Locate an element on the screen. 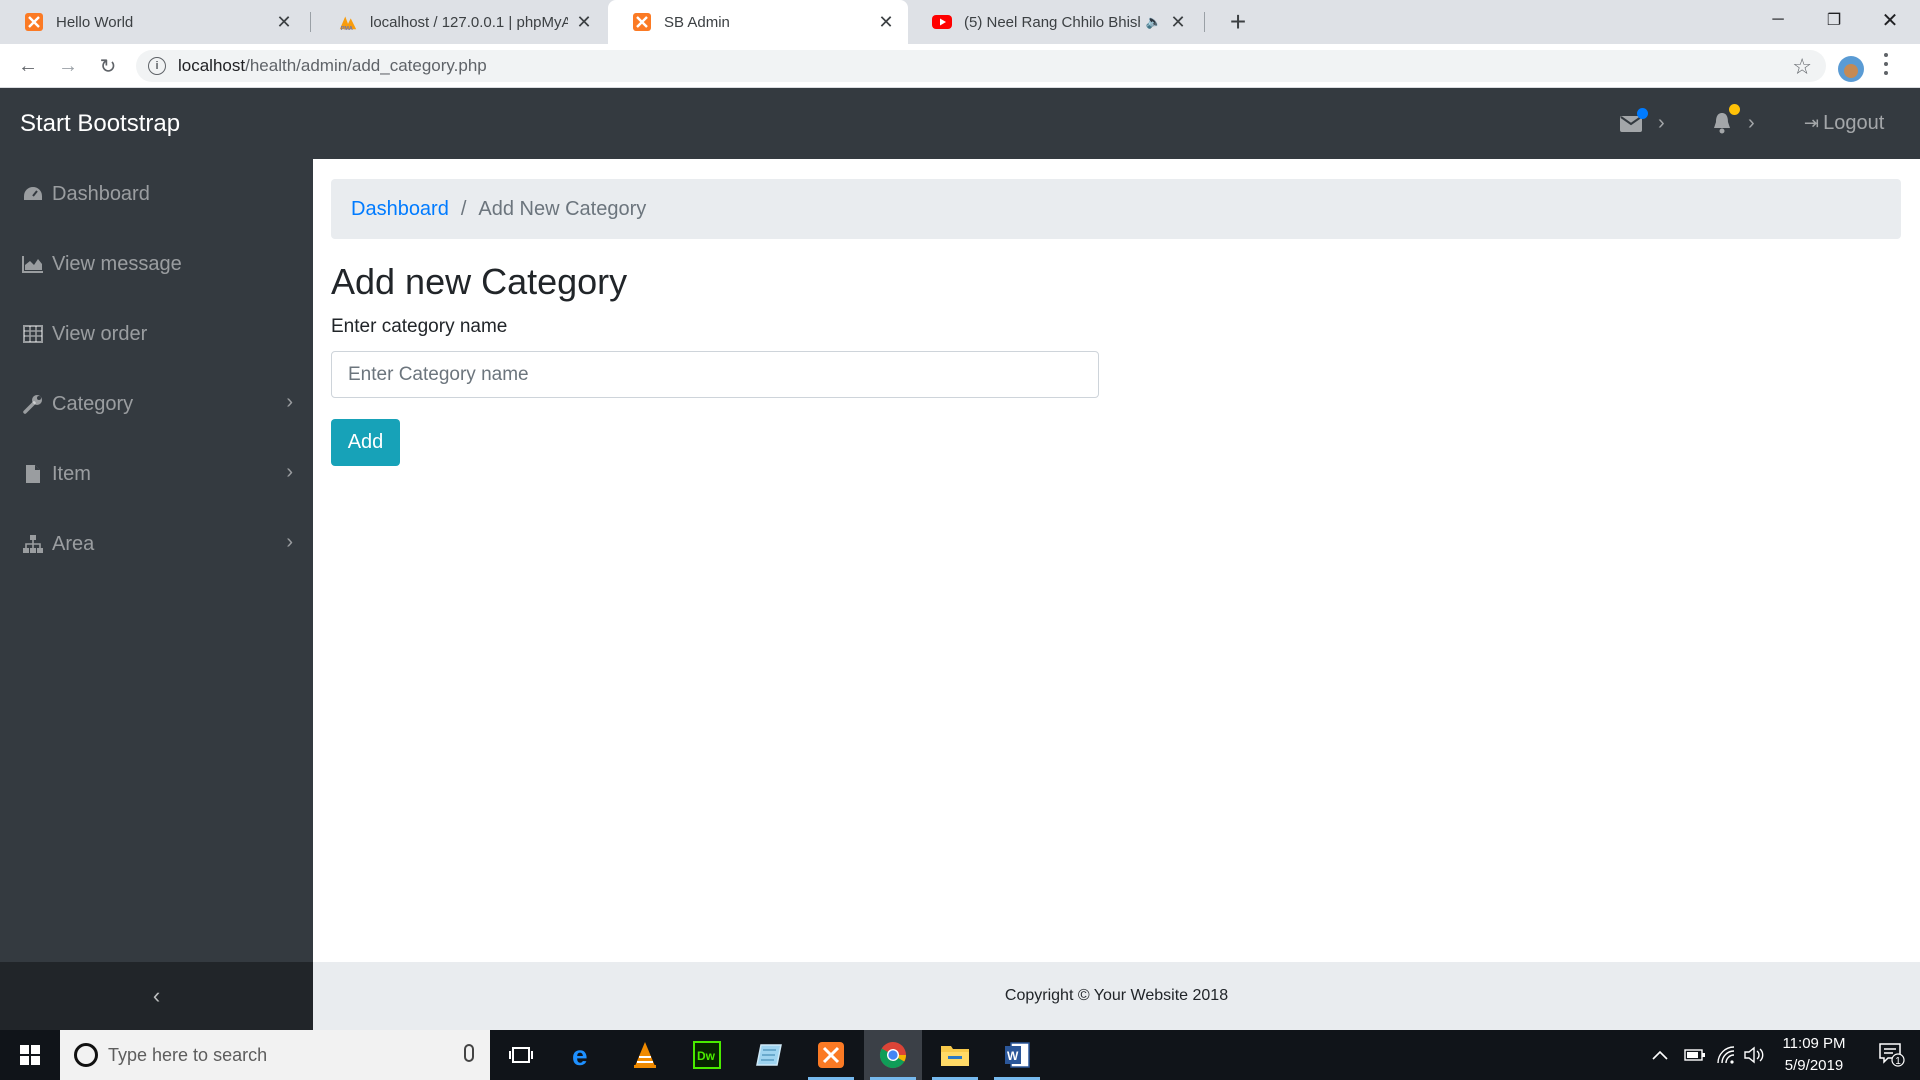 The width and height of the screenshot is (1920, 1080). browser-tab: PMA localhost / 127.0.0.1 | phpMyAdmin ✕ is located at coordinates (460, 22).